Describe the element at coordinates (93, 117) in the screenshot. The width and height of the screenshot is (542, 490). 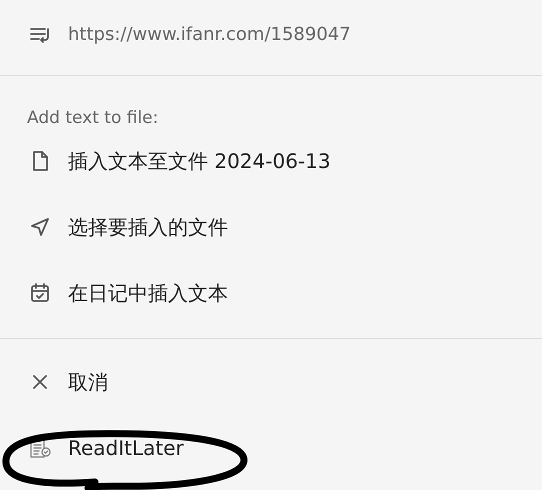
I see `section-label: Add text to file:` at that location.